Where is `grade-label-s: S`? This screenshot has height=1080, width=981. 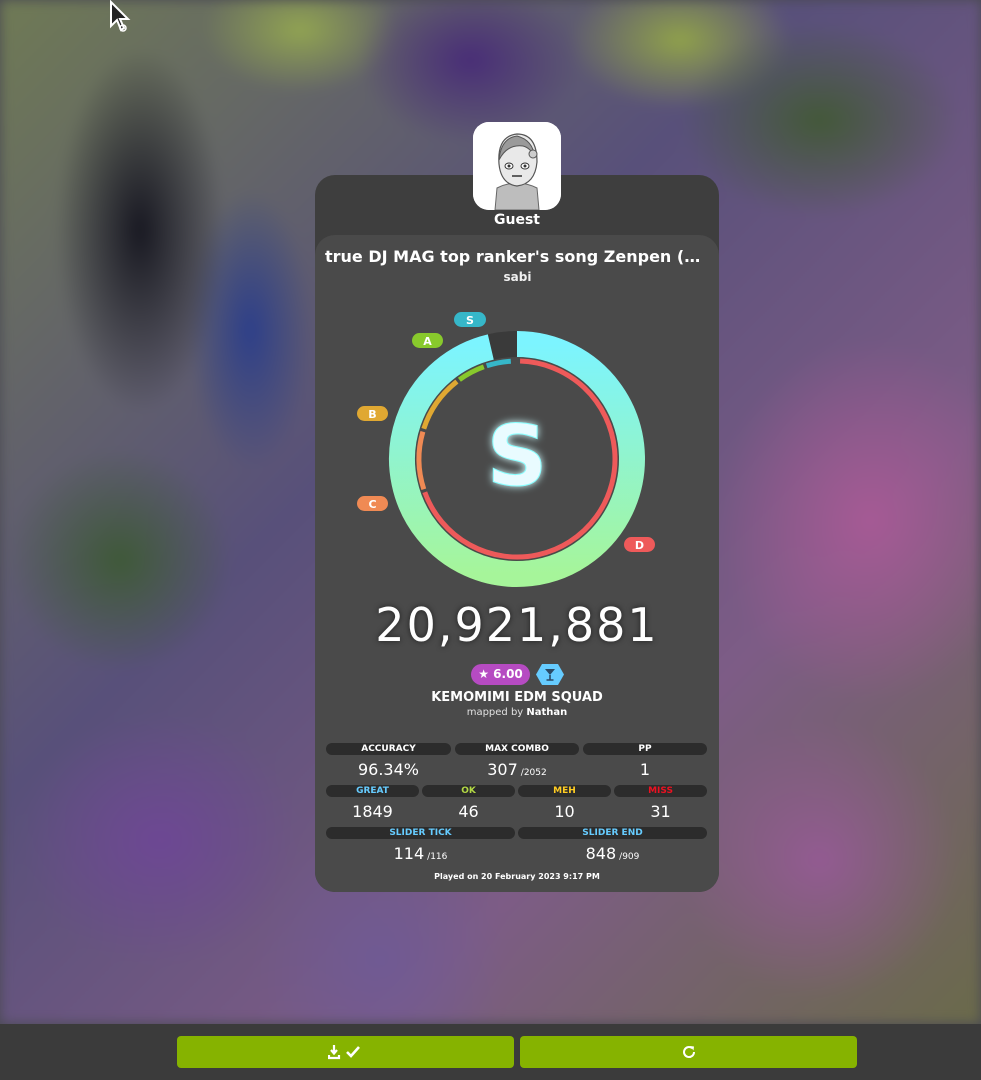
grade-label-s: S is located at coordinates (470, 319).